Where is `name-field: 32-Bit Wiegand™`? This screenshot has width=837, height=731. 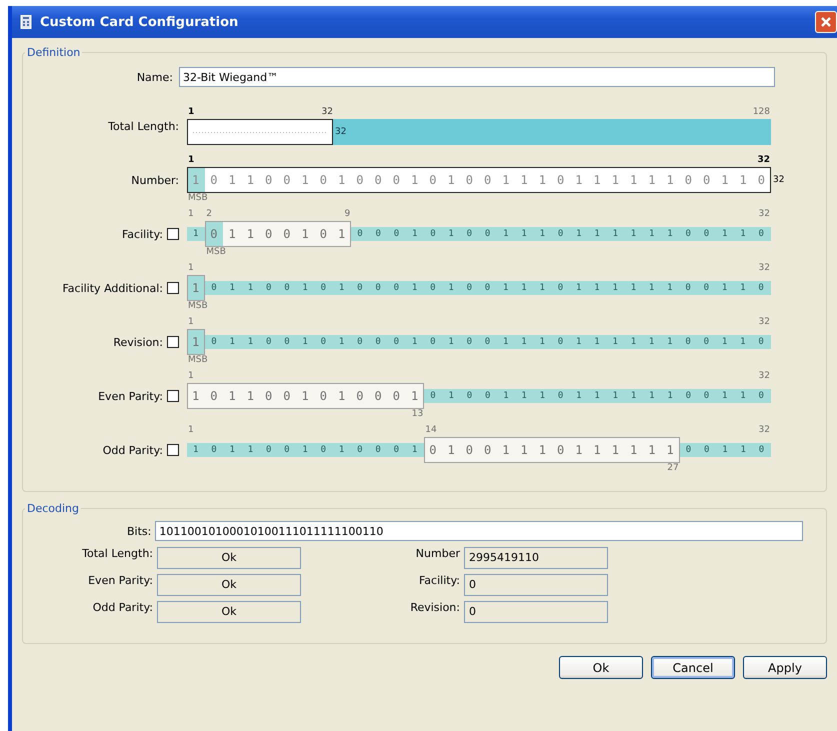 name-field: 32-Bit Wiegand™ is located at coordinates (477, 77).